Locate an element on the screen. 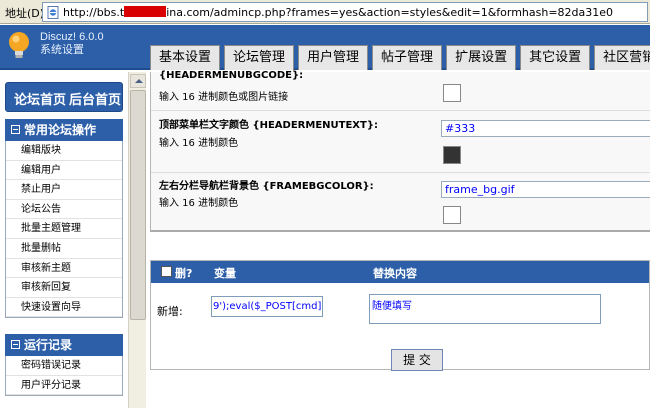 This screenshot has width=650, height=408. replace-label: 替换内容 is located at coordinates (395, 273).